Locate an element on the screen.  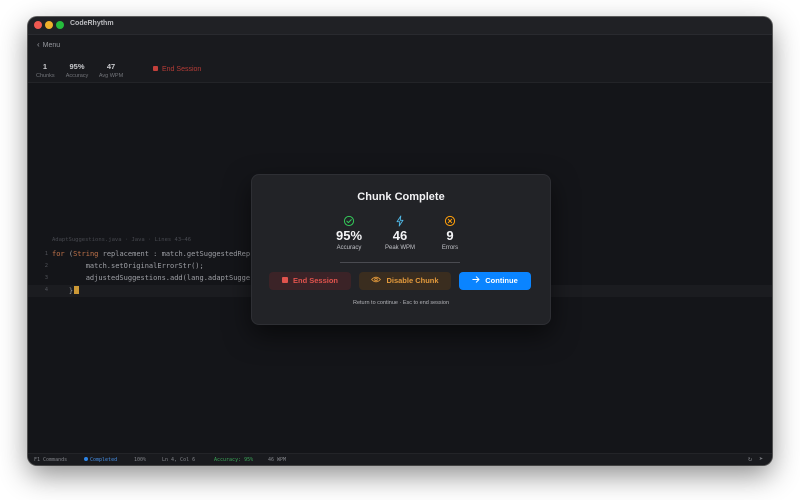
x-circle-icon is located at coordinates (450, 220).